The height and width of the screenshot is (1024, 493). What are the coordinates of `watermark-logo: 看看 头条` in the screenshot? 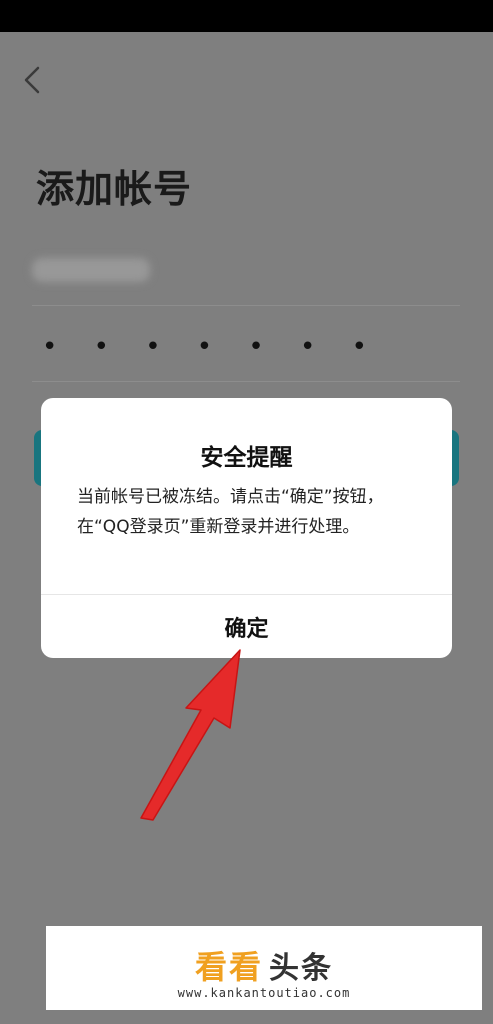 It's located at (264, 965).